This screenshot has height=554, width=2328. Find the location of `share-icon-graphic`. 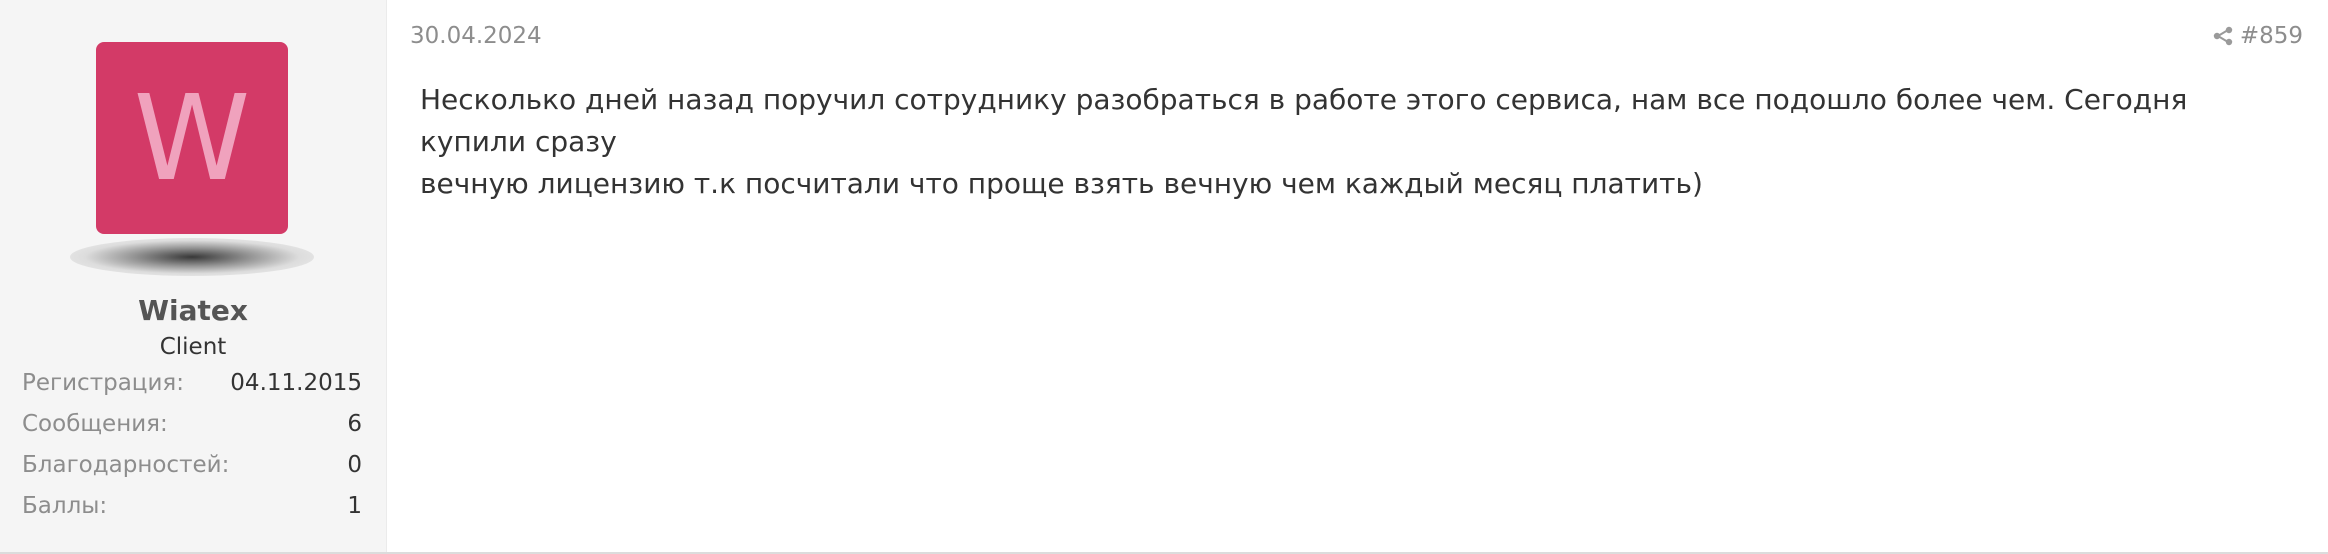

share-icon-graphic is located at coordinates (2223, 36).